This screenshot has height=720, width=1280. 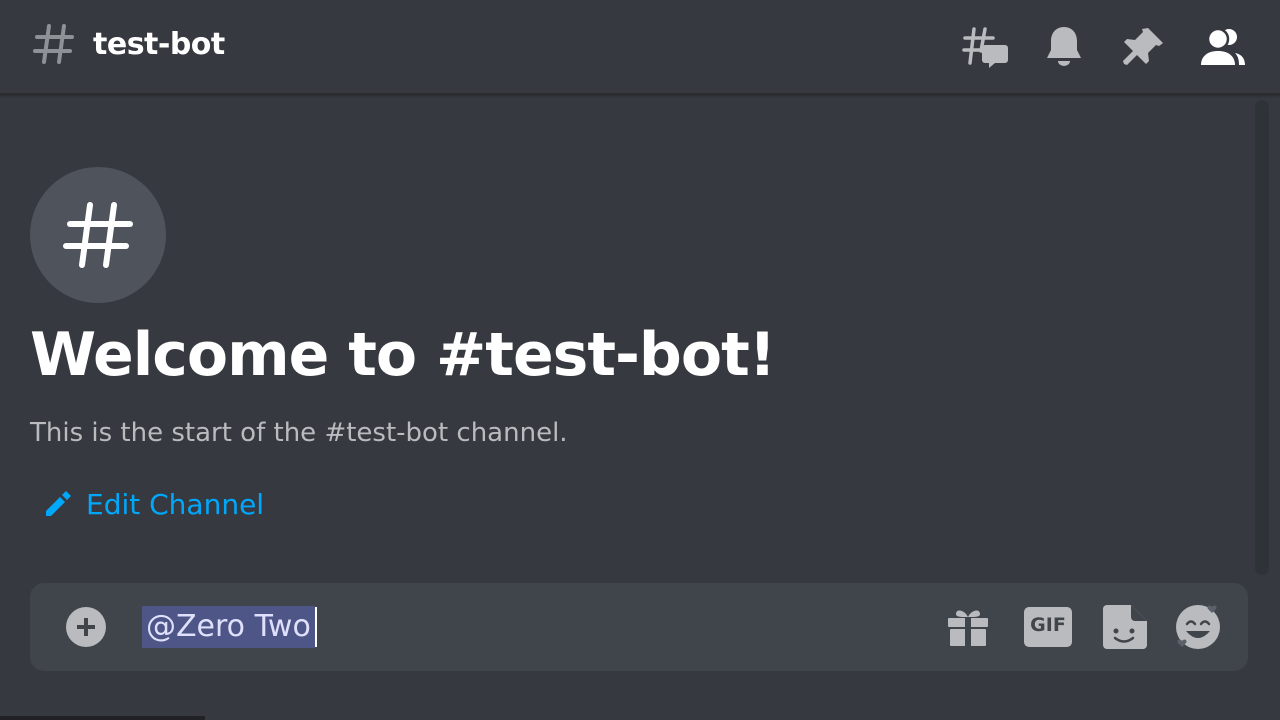 I want to click on threads-button, so click(x=985, y=47).